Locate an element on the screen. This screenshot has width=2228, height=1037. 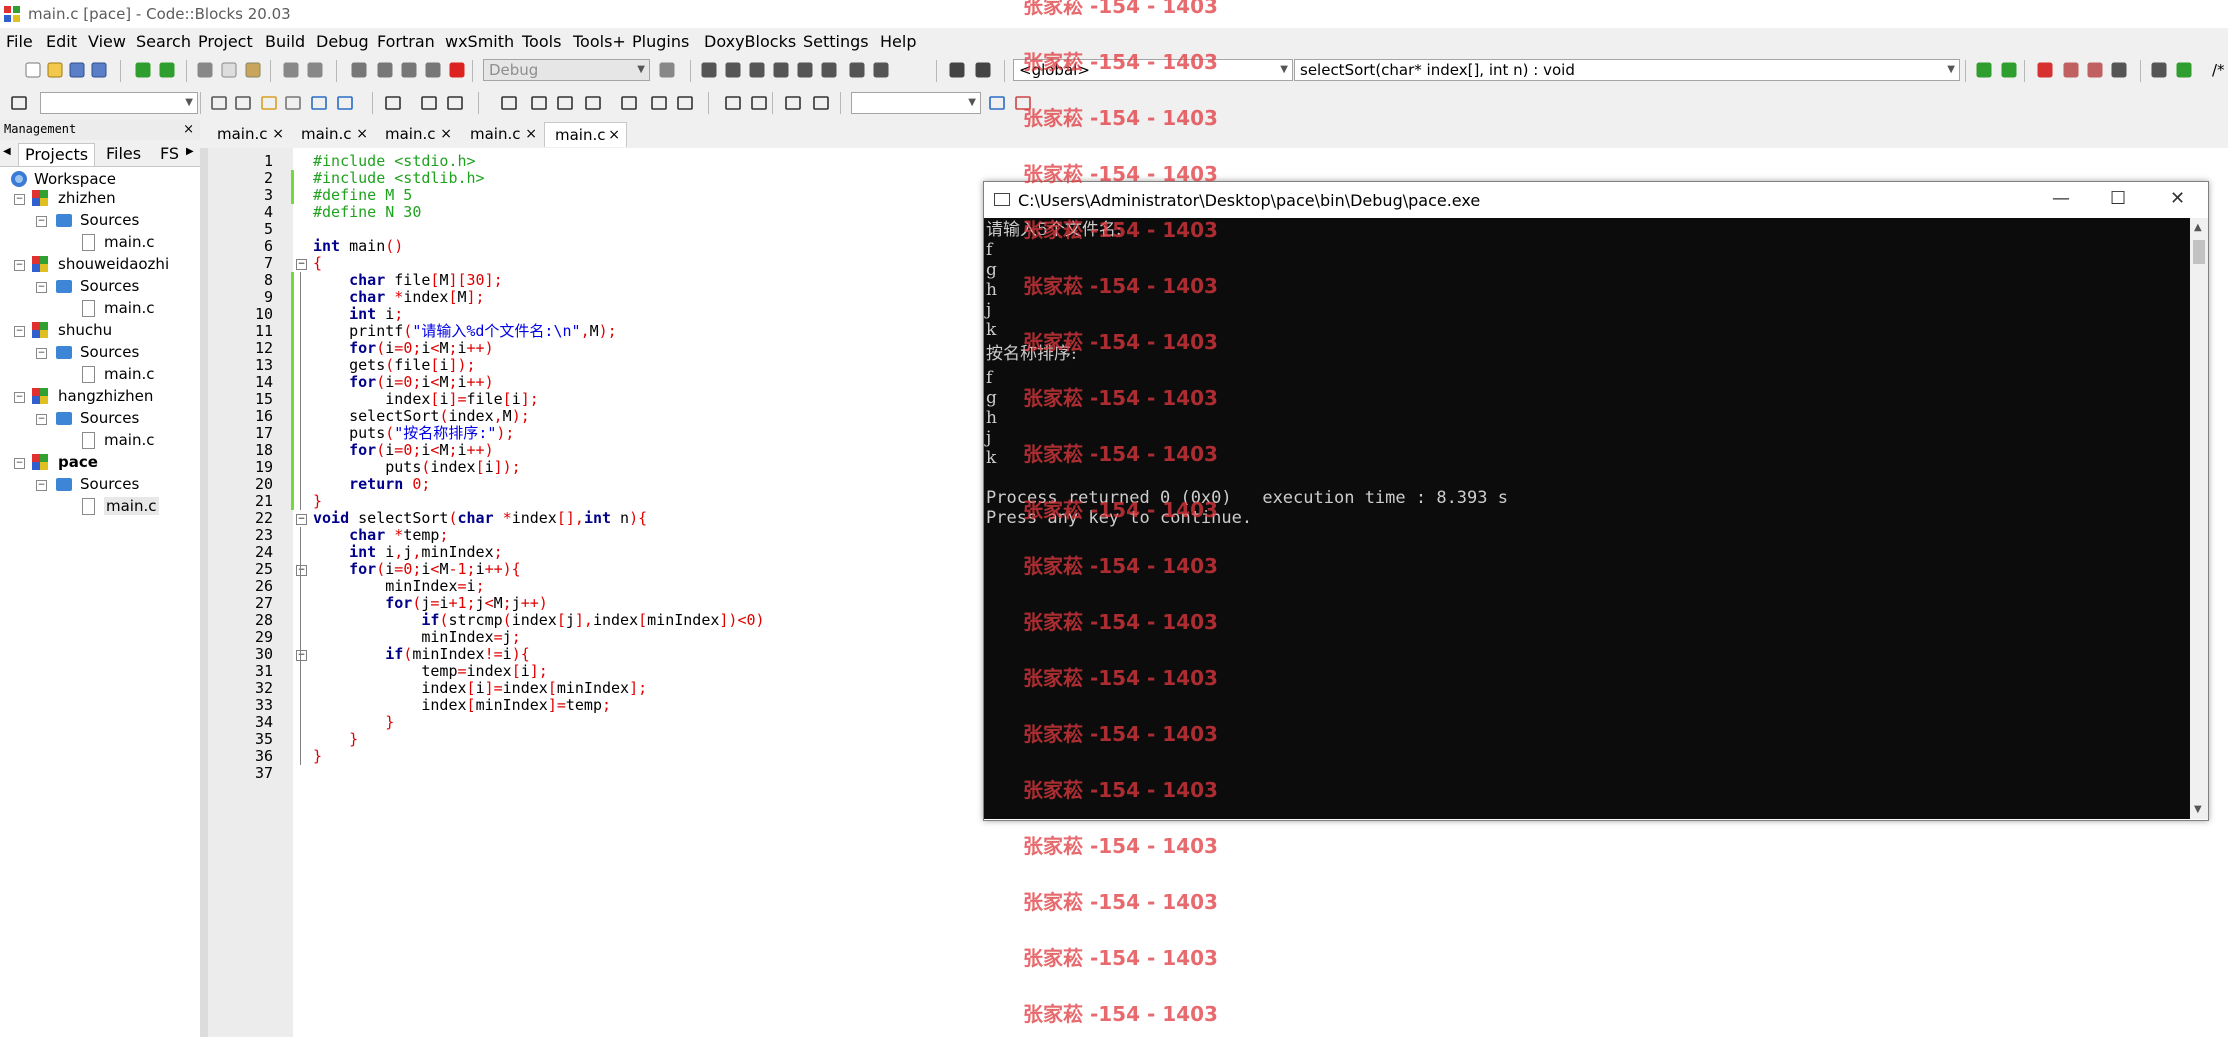
undo-icon is located at coordinates (143, 70).